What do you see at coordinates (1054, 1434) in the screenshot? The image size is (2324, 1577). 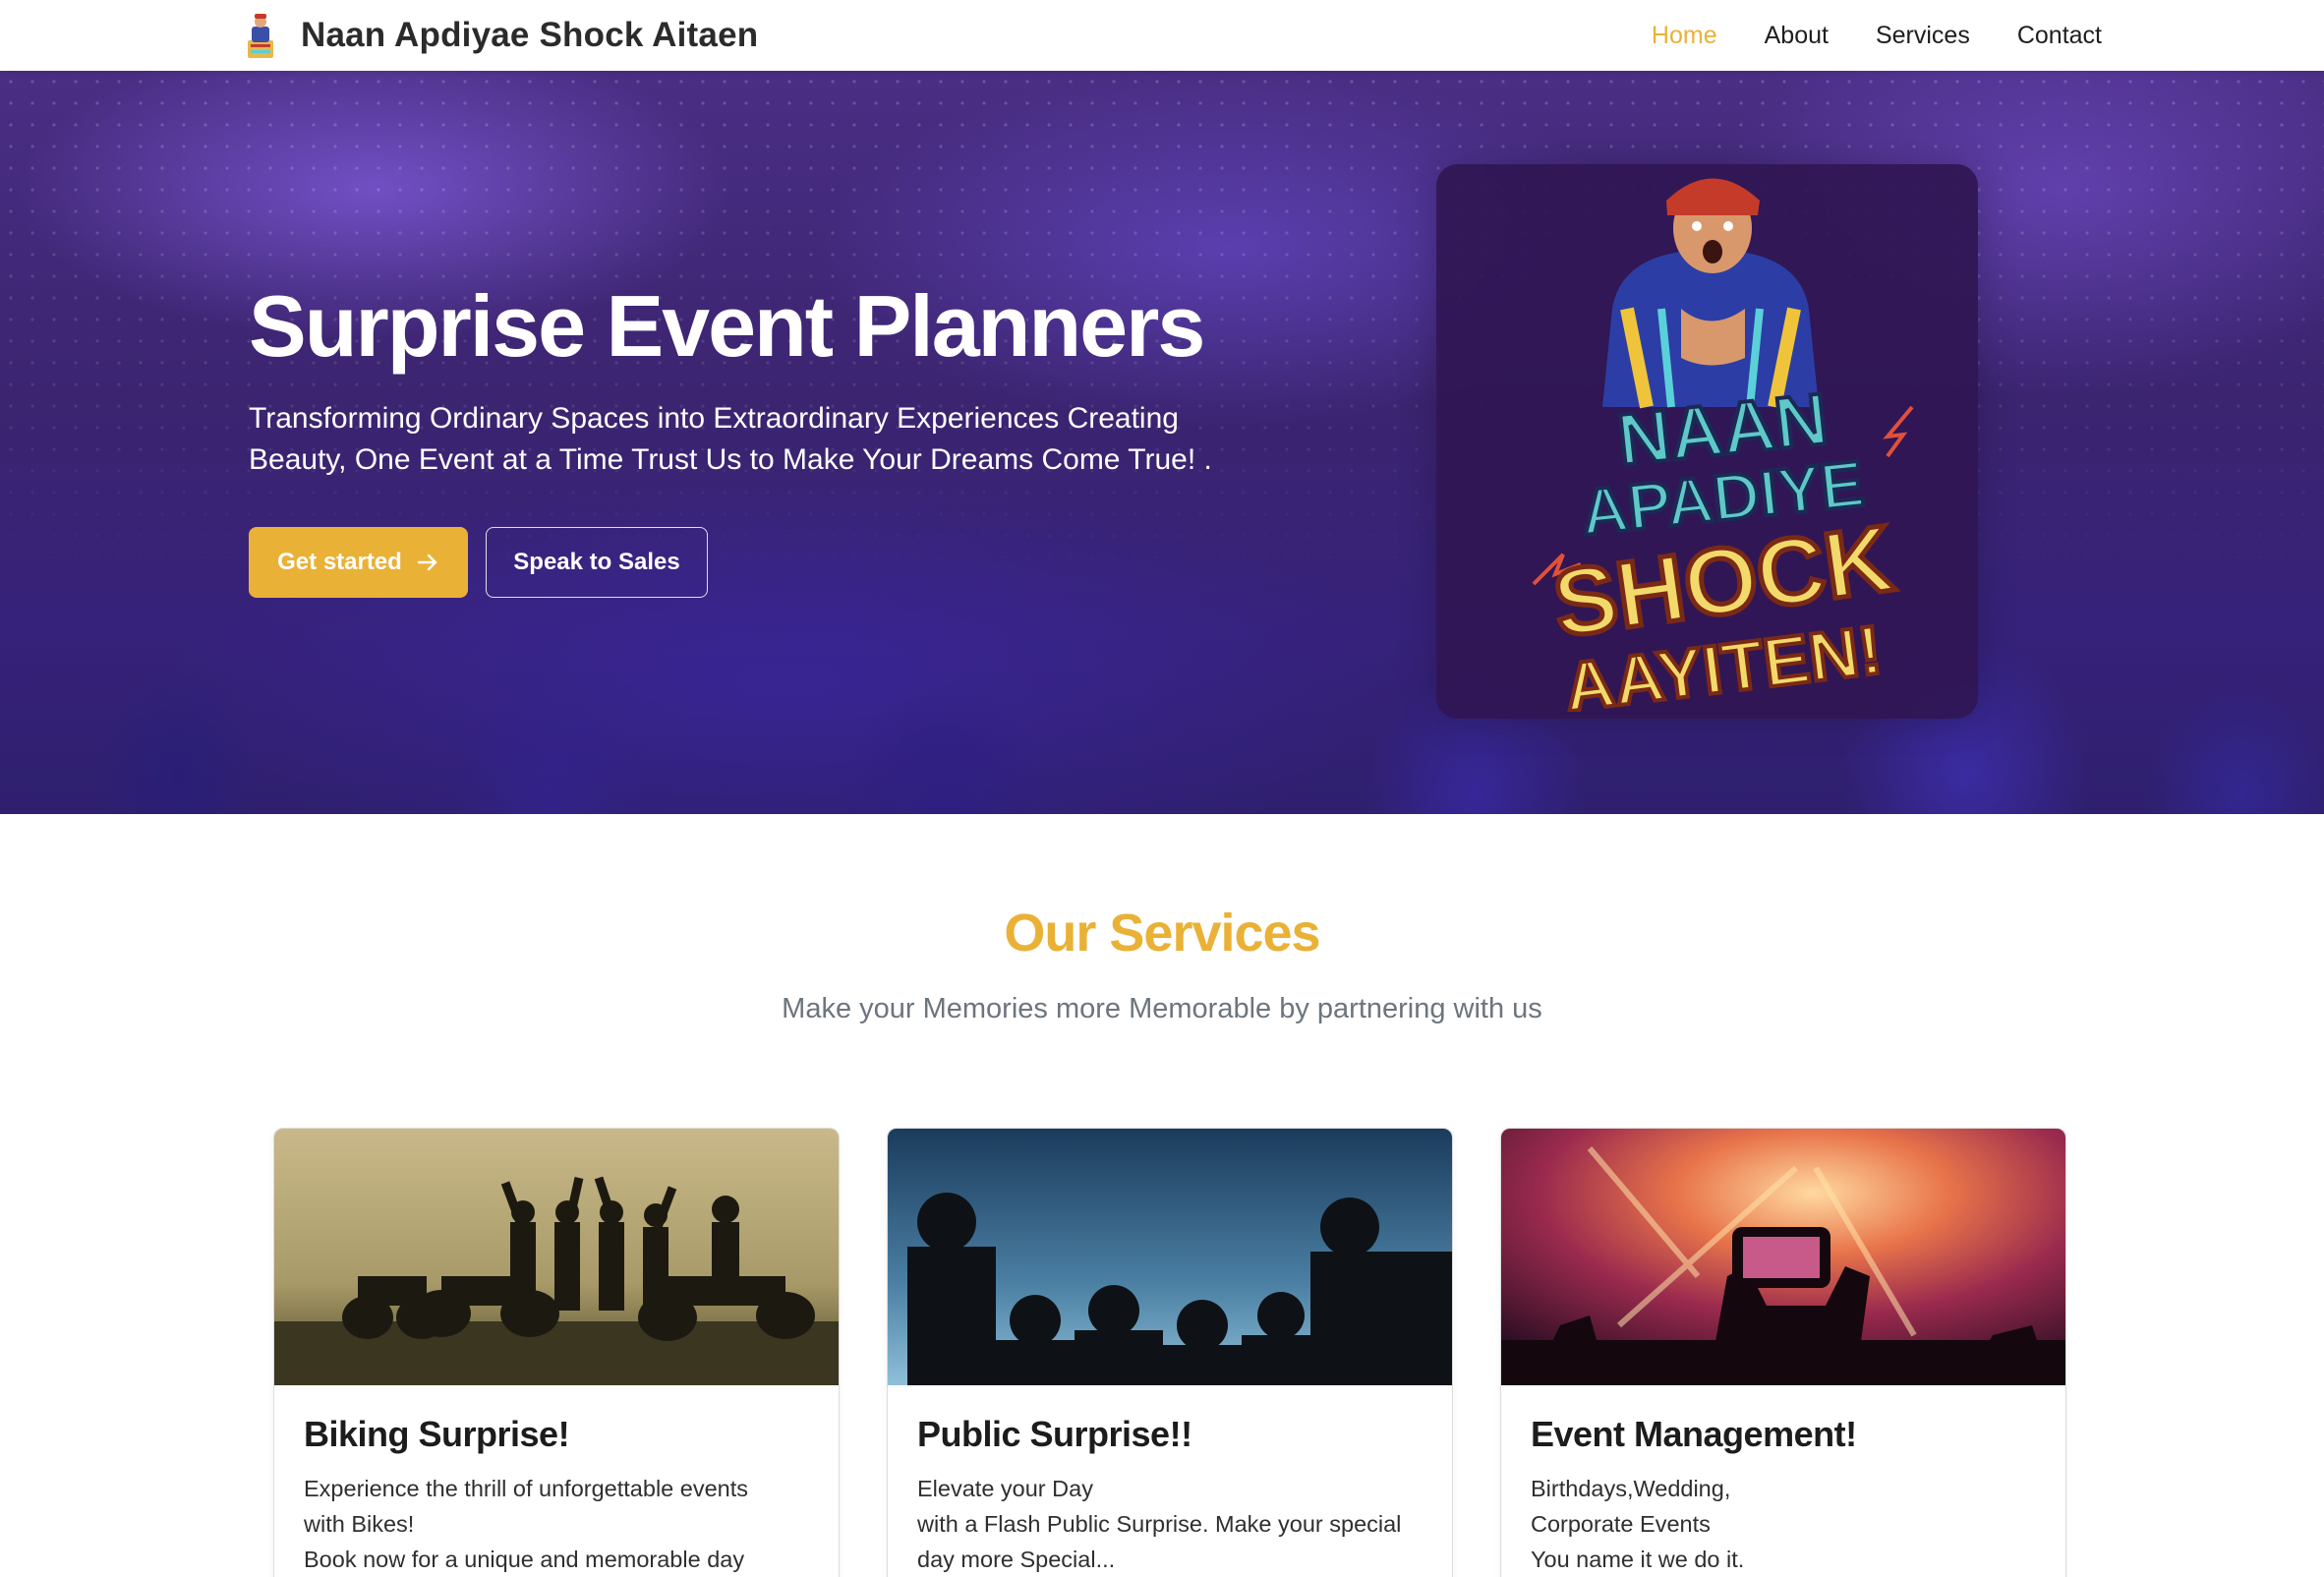 I see `card-title: Public Surprise!!` at bounding box center [1054, 1434].